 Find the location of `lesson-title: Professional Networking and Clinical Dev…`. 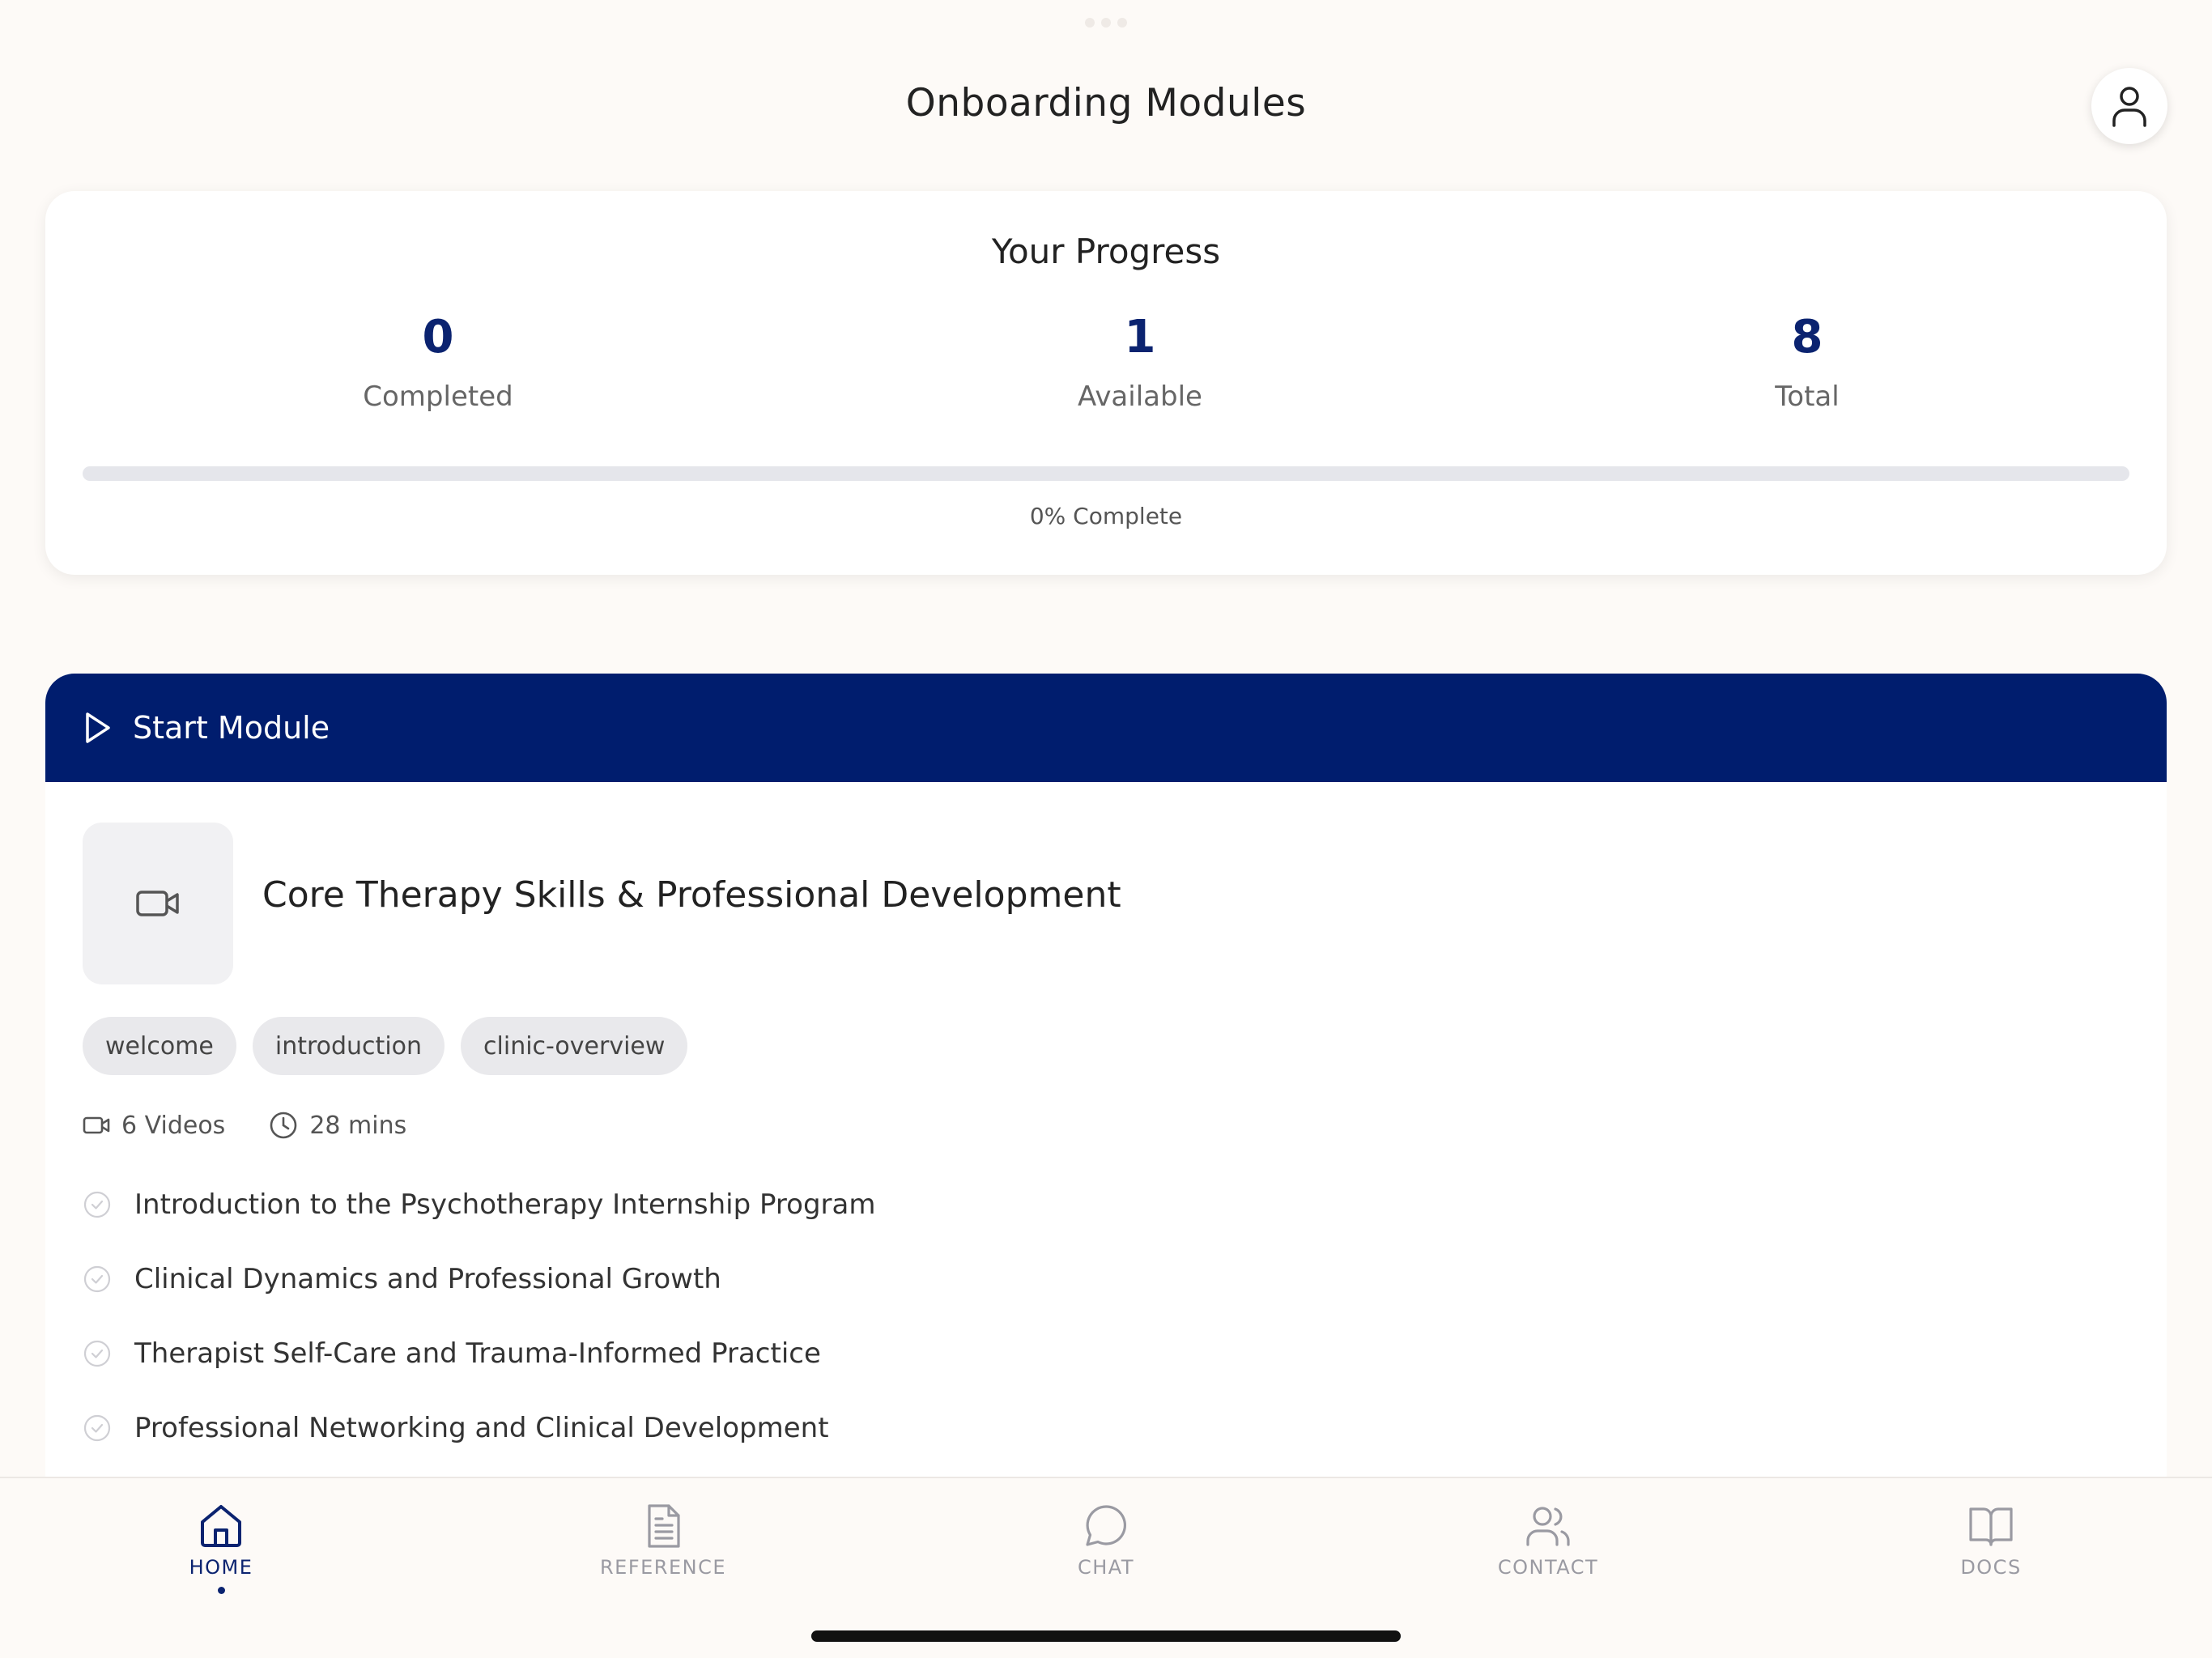

lesson-title: Professional Networking and Clinical Dev… is located at coordinates (481, 1428).